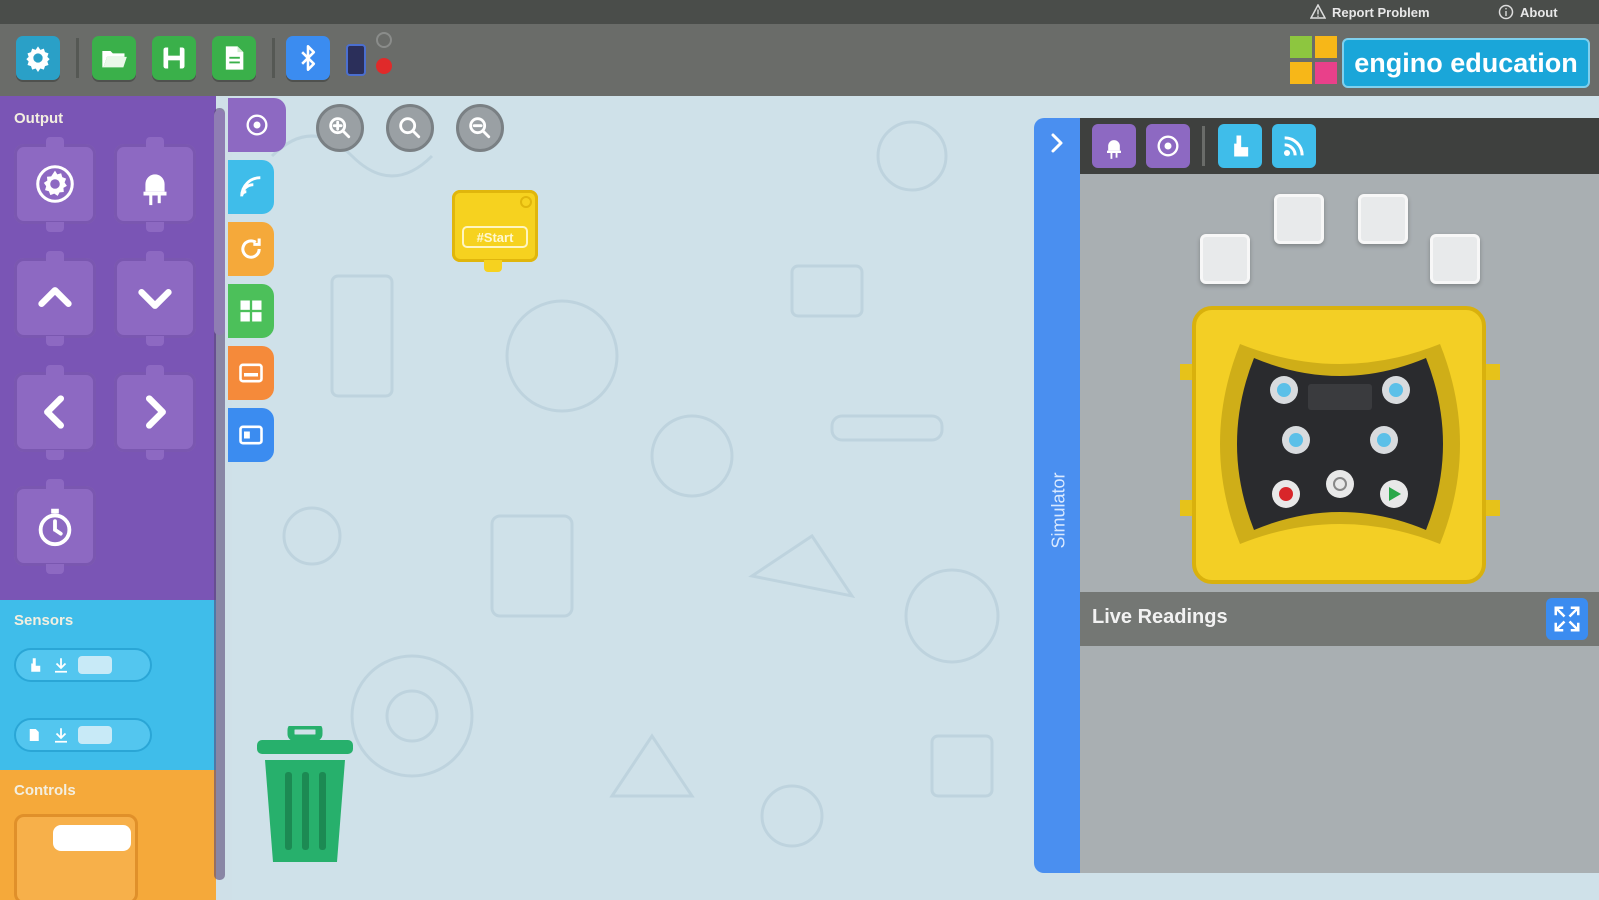 This screenshot has height=900, width=1599. I want to click on loop-block, so click(76, 857).